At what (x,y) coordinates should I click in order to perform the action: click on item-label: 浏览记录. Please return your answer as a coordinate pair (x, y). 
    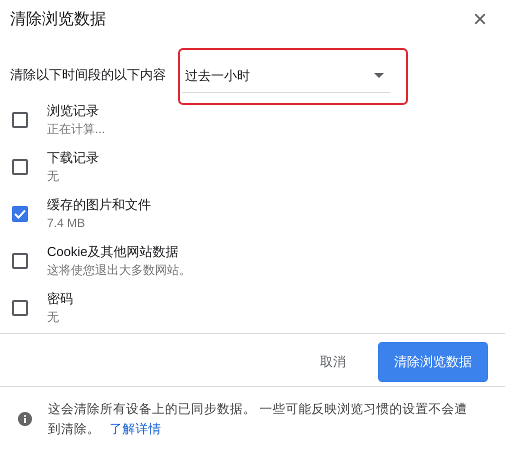
    Looking at the image, I should click on (73, 111).